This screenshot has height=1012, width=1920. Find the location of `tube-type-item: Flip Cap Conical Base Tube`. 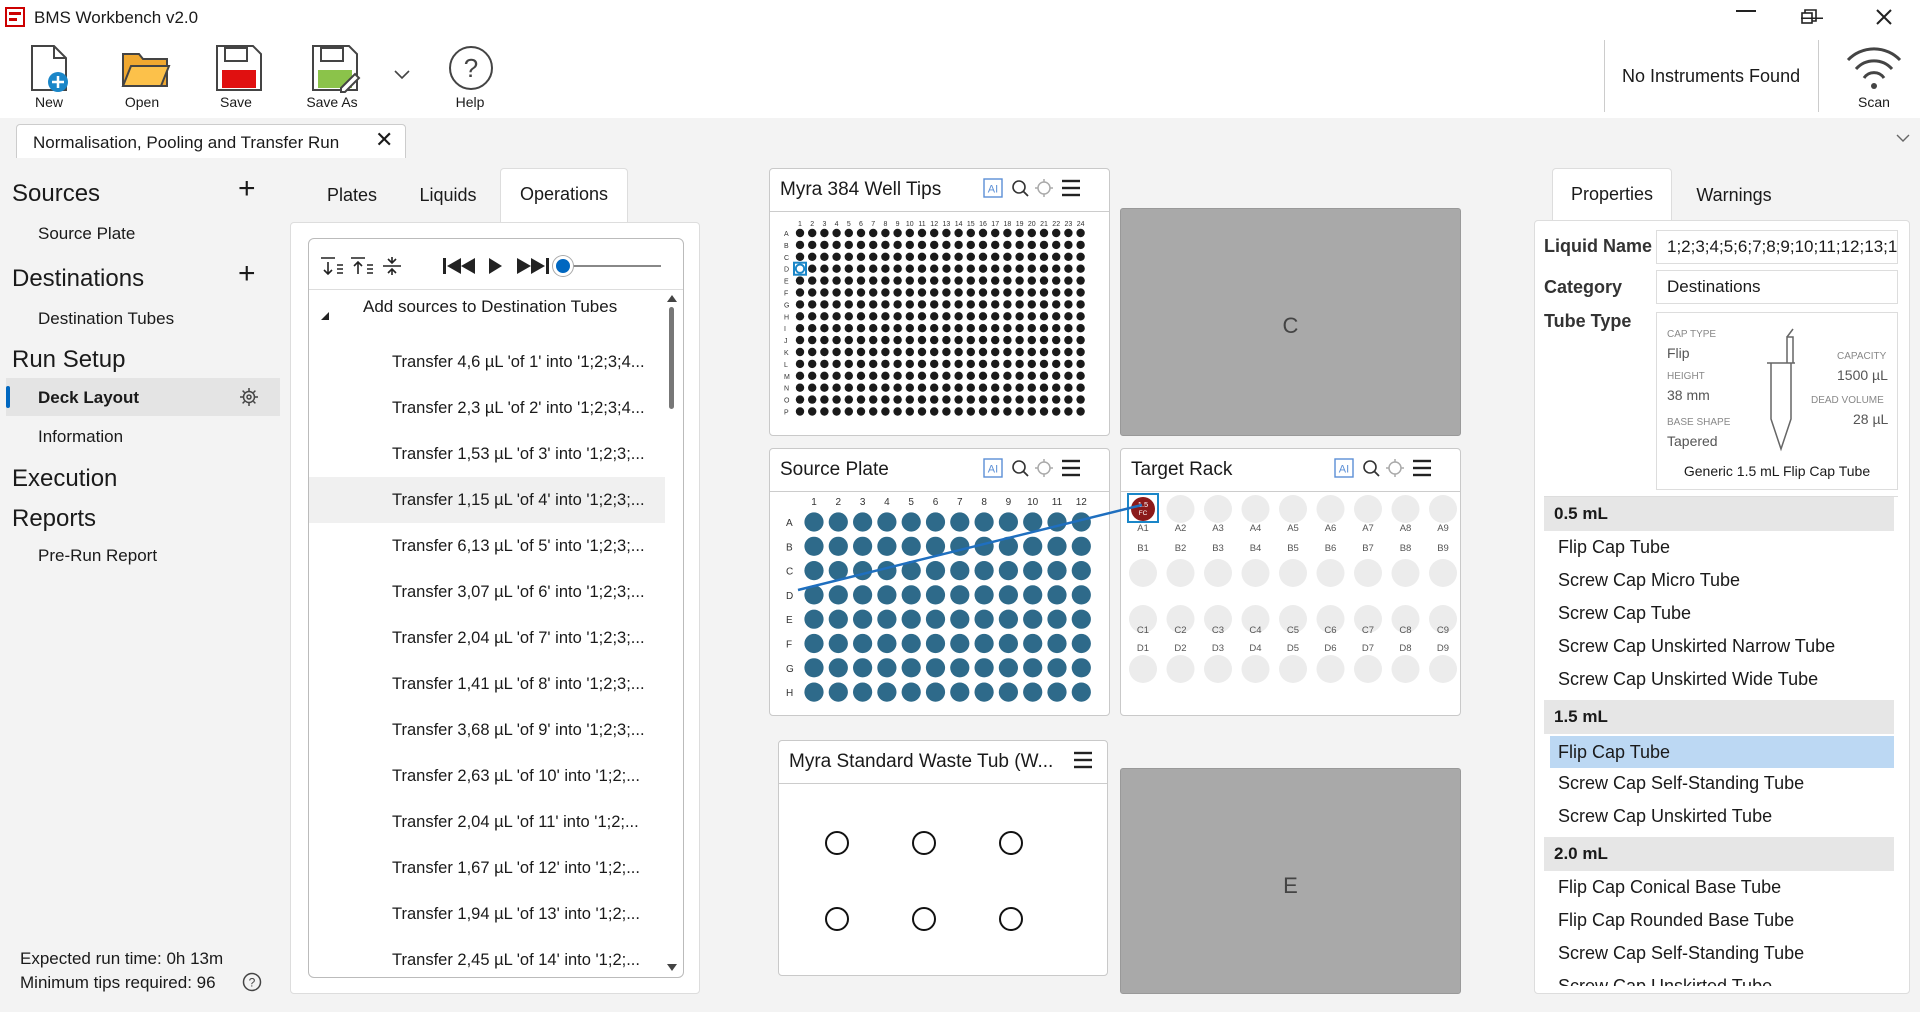

tube-type-item: Flip Cap Conical Base Tube is located at coordinates (1669, 887).